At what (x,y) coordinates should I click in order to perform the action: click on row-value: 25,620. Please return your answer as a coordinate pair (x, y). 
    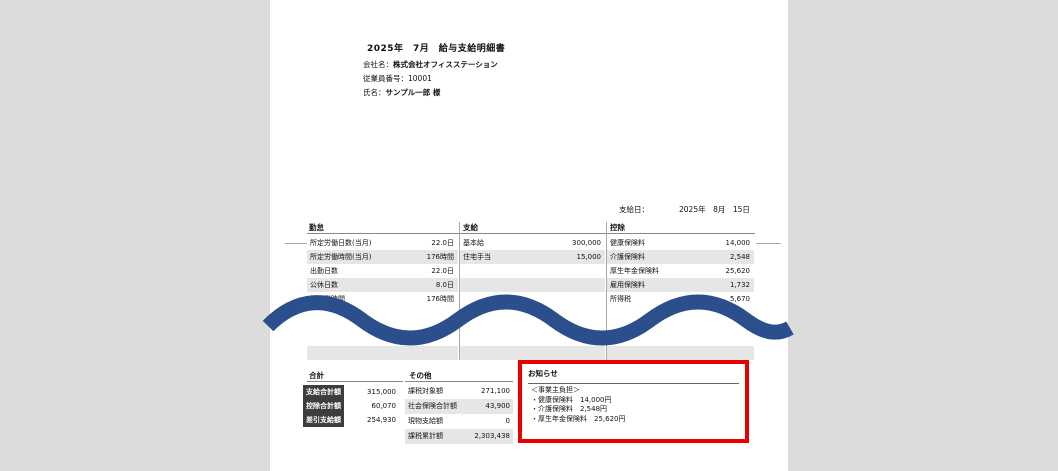
    Looking at the image, I should click on (738, 271).